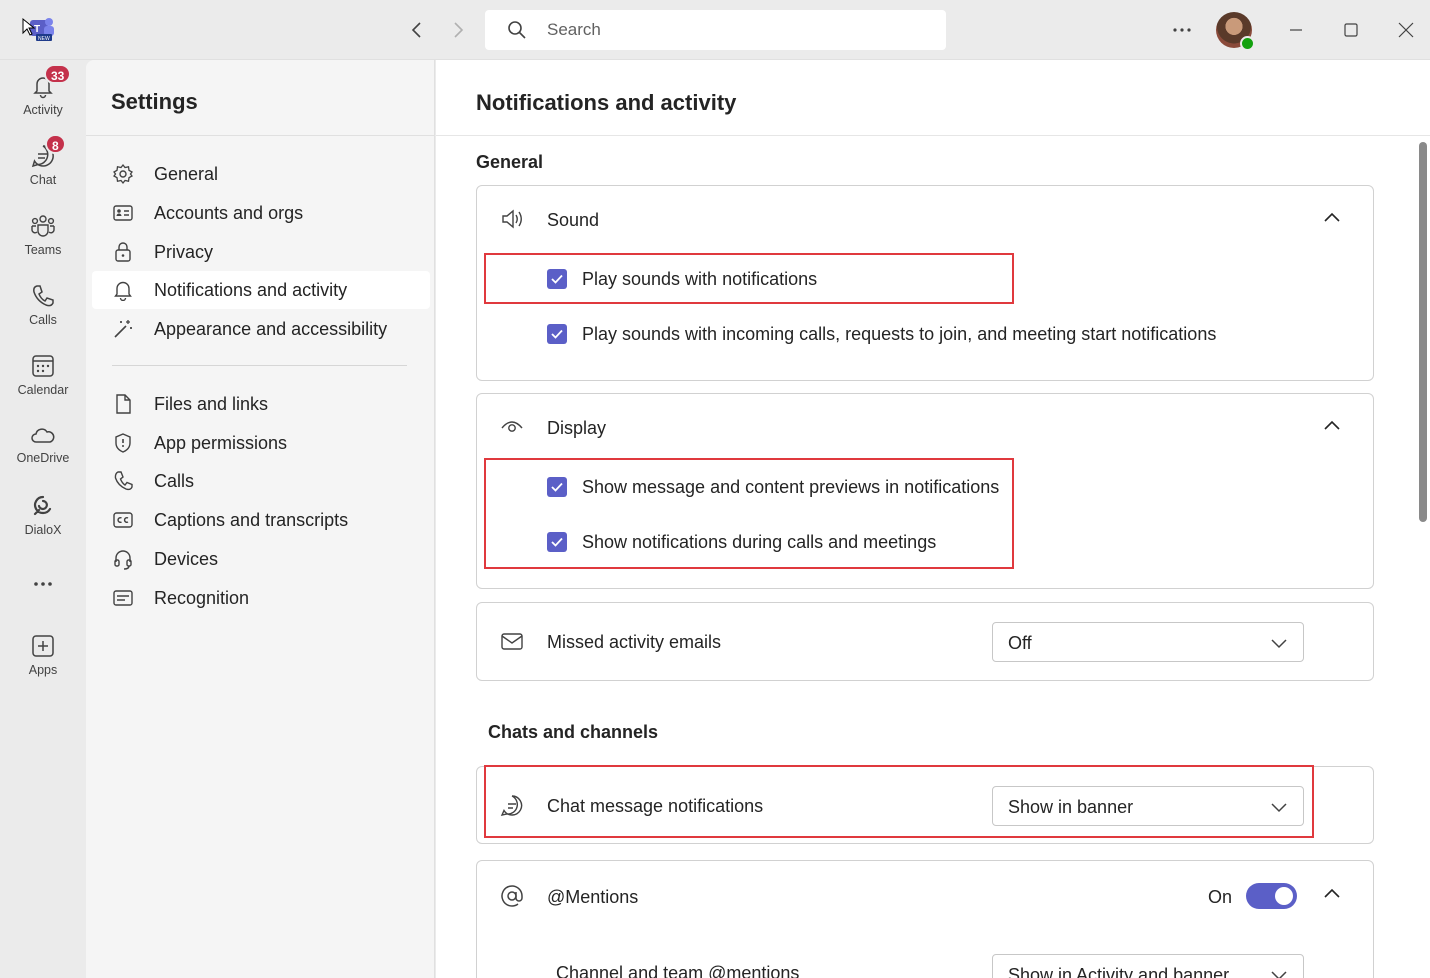 The height and width of the screenshot is (978, 1430). What do you see at coordinates (43, 180) in the screenshot?
I see `rail-label: Chat` at bounding box center [43, 180].